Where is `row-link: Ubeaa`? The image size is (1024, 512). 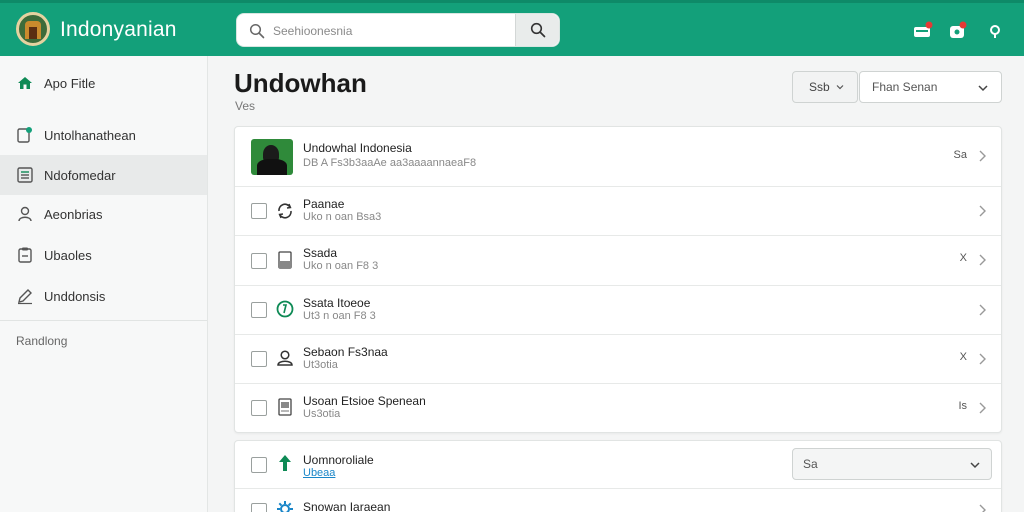
row-link: Ubeaa is located at coordinates (319, 473).